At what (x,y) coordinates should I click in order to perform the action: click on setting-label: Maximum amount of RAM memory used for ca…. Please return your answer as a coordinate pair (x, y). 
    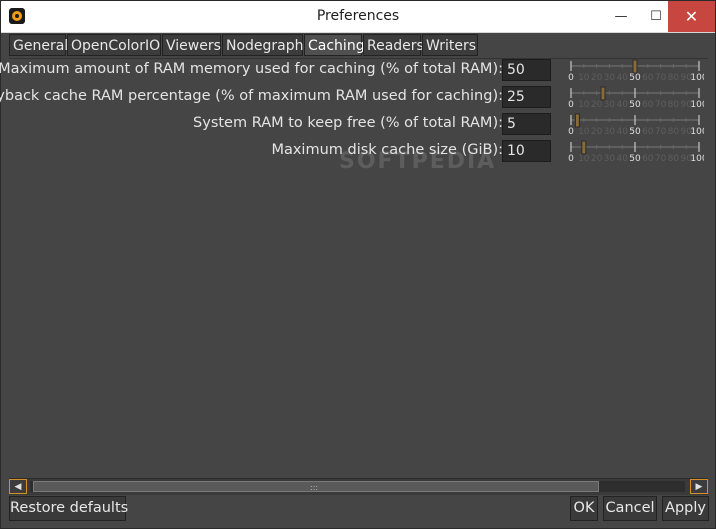
    Looking at the image, I should click on (251, 69).